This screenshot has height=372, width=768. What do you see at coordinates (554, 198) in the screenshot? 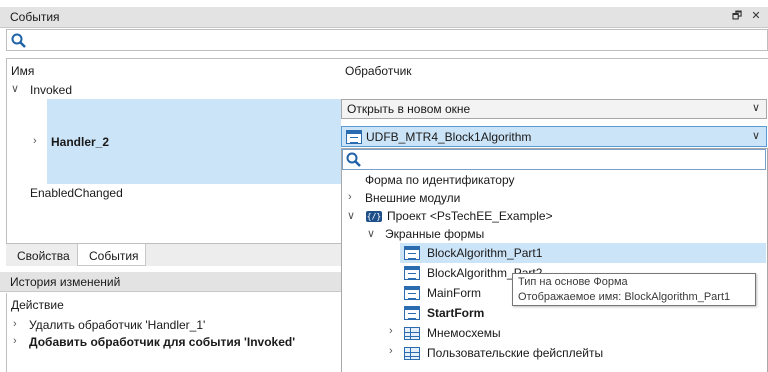
I see `dropdown-item-external-modules: › Внешние модули` at bounding box center [554, 198].